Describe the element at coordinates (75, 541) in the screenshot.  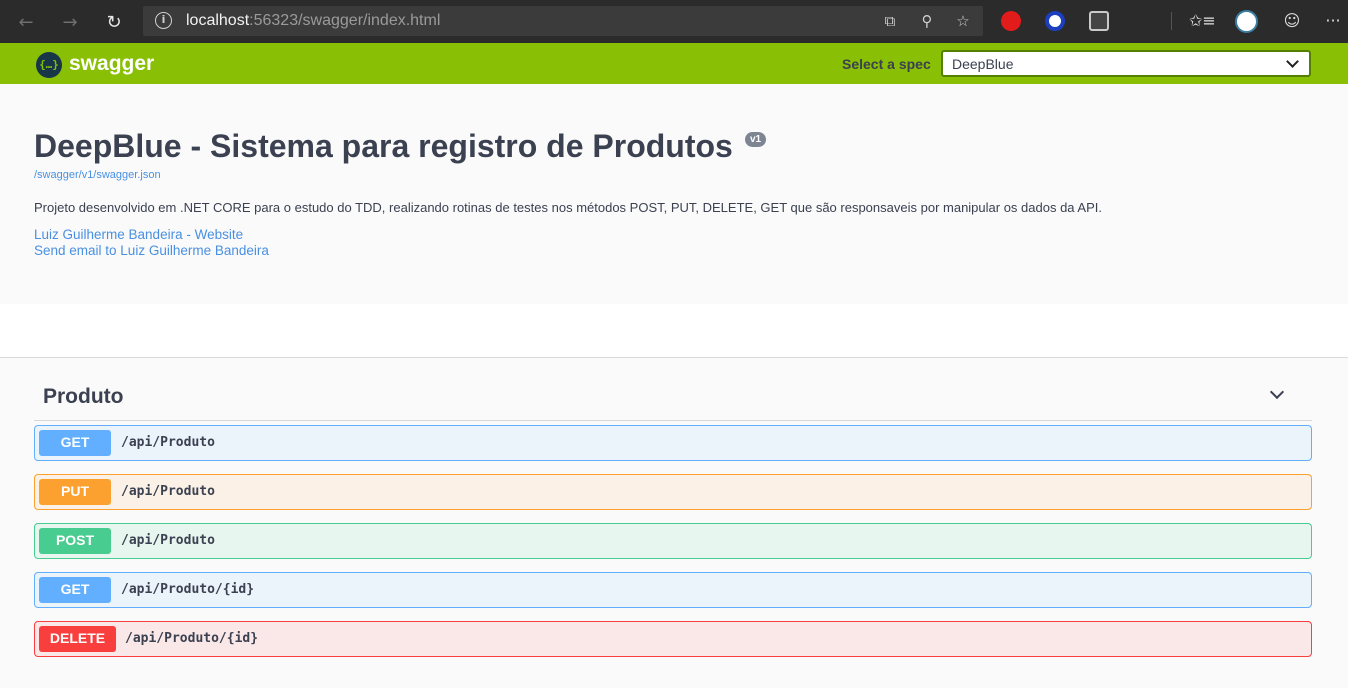
I see `method-badge: POST` at that location.